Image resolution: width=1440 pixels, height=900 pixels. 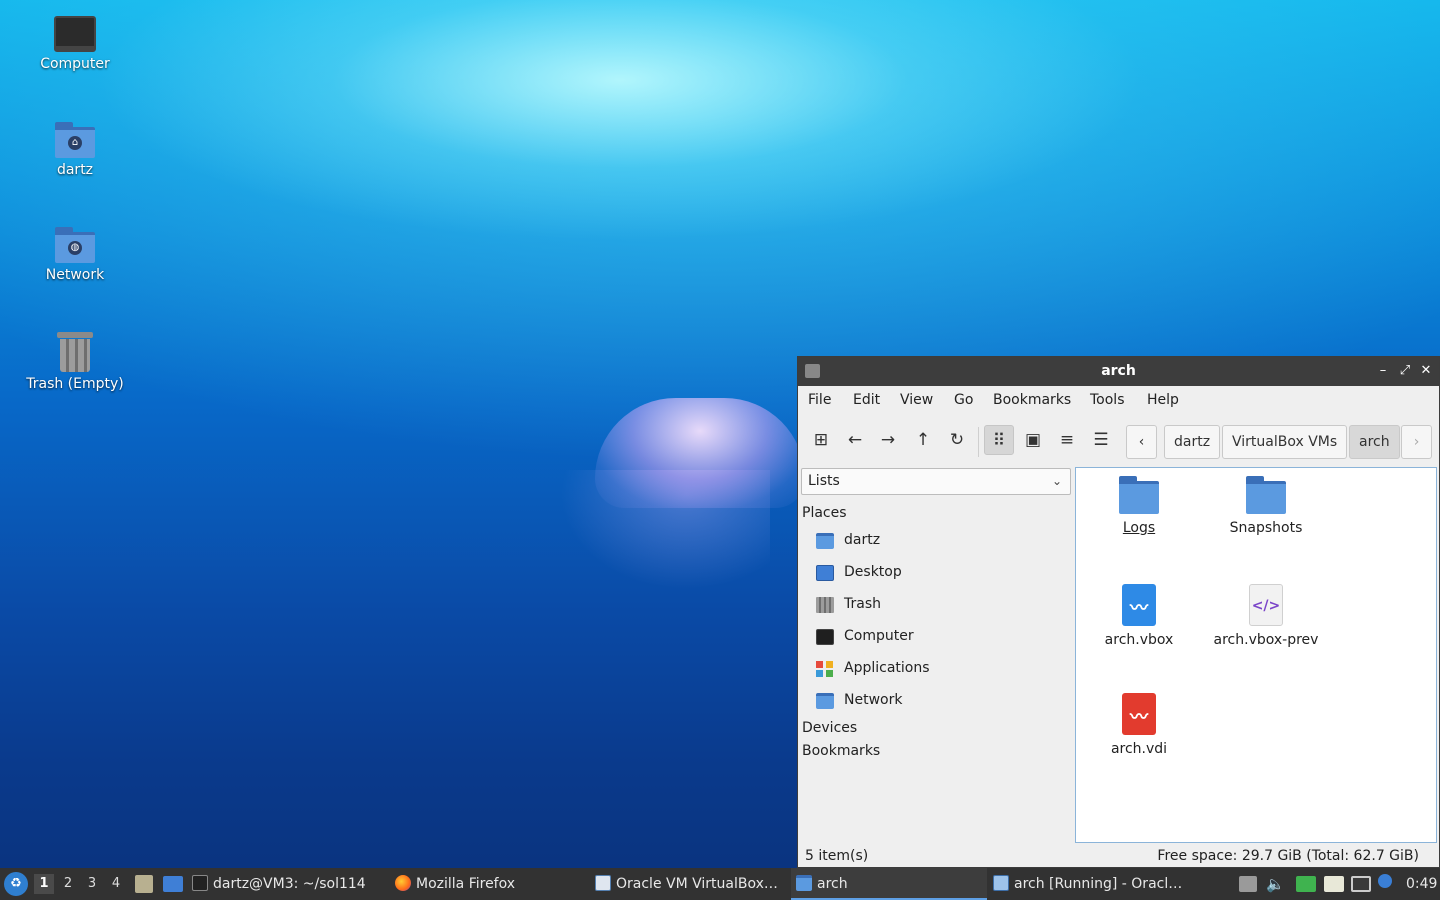 What do you see at coordinates (1405, 371) in the screenshot?
I see `maximize-button: ⤢` at bounding box center [1405, 371].